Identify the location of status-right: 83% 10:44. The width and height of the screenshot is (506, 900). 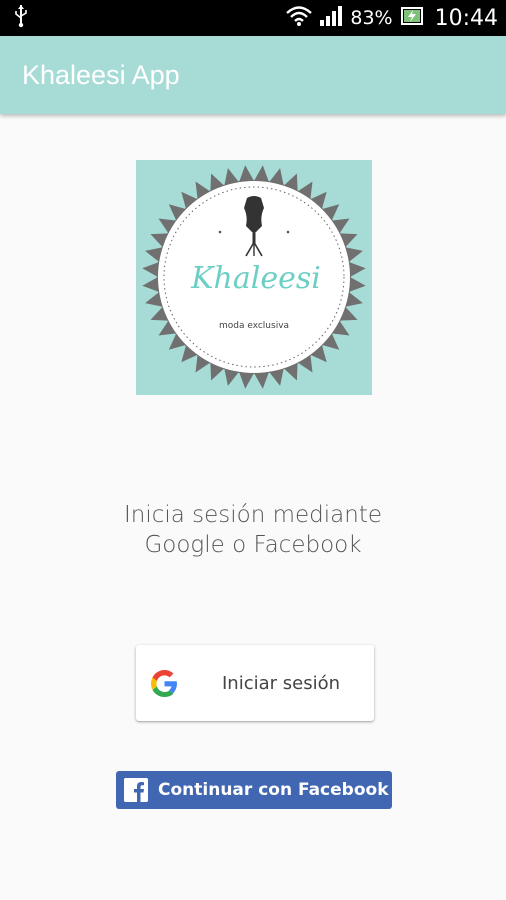
(392, 18).